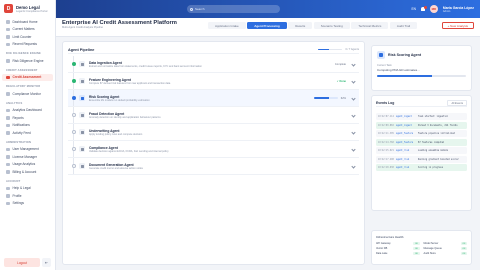  Describe the element at coordinates (27, 133) in the screenshot. I see `sidebar-item: Activity Feed` at that location.